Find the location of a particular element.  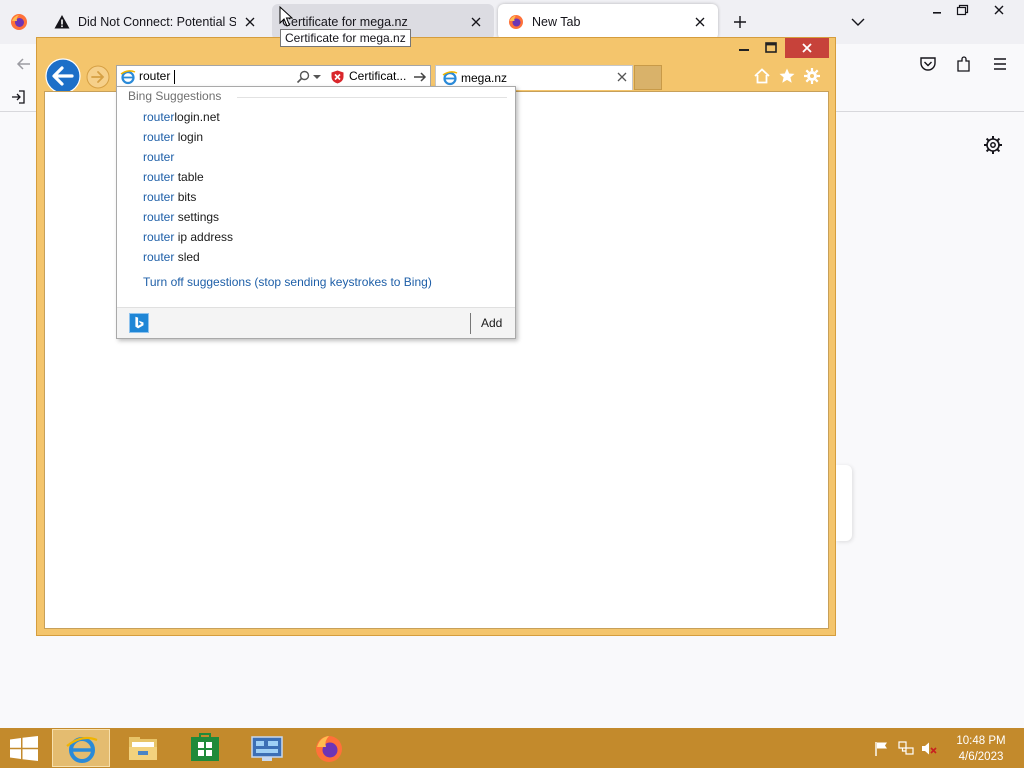

forward-button is located at coordinates (98, 77).